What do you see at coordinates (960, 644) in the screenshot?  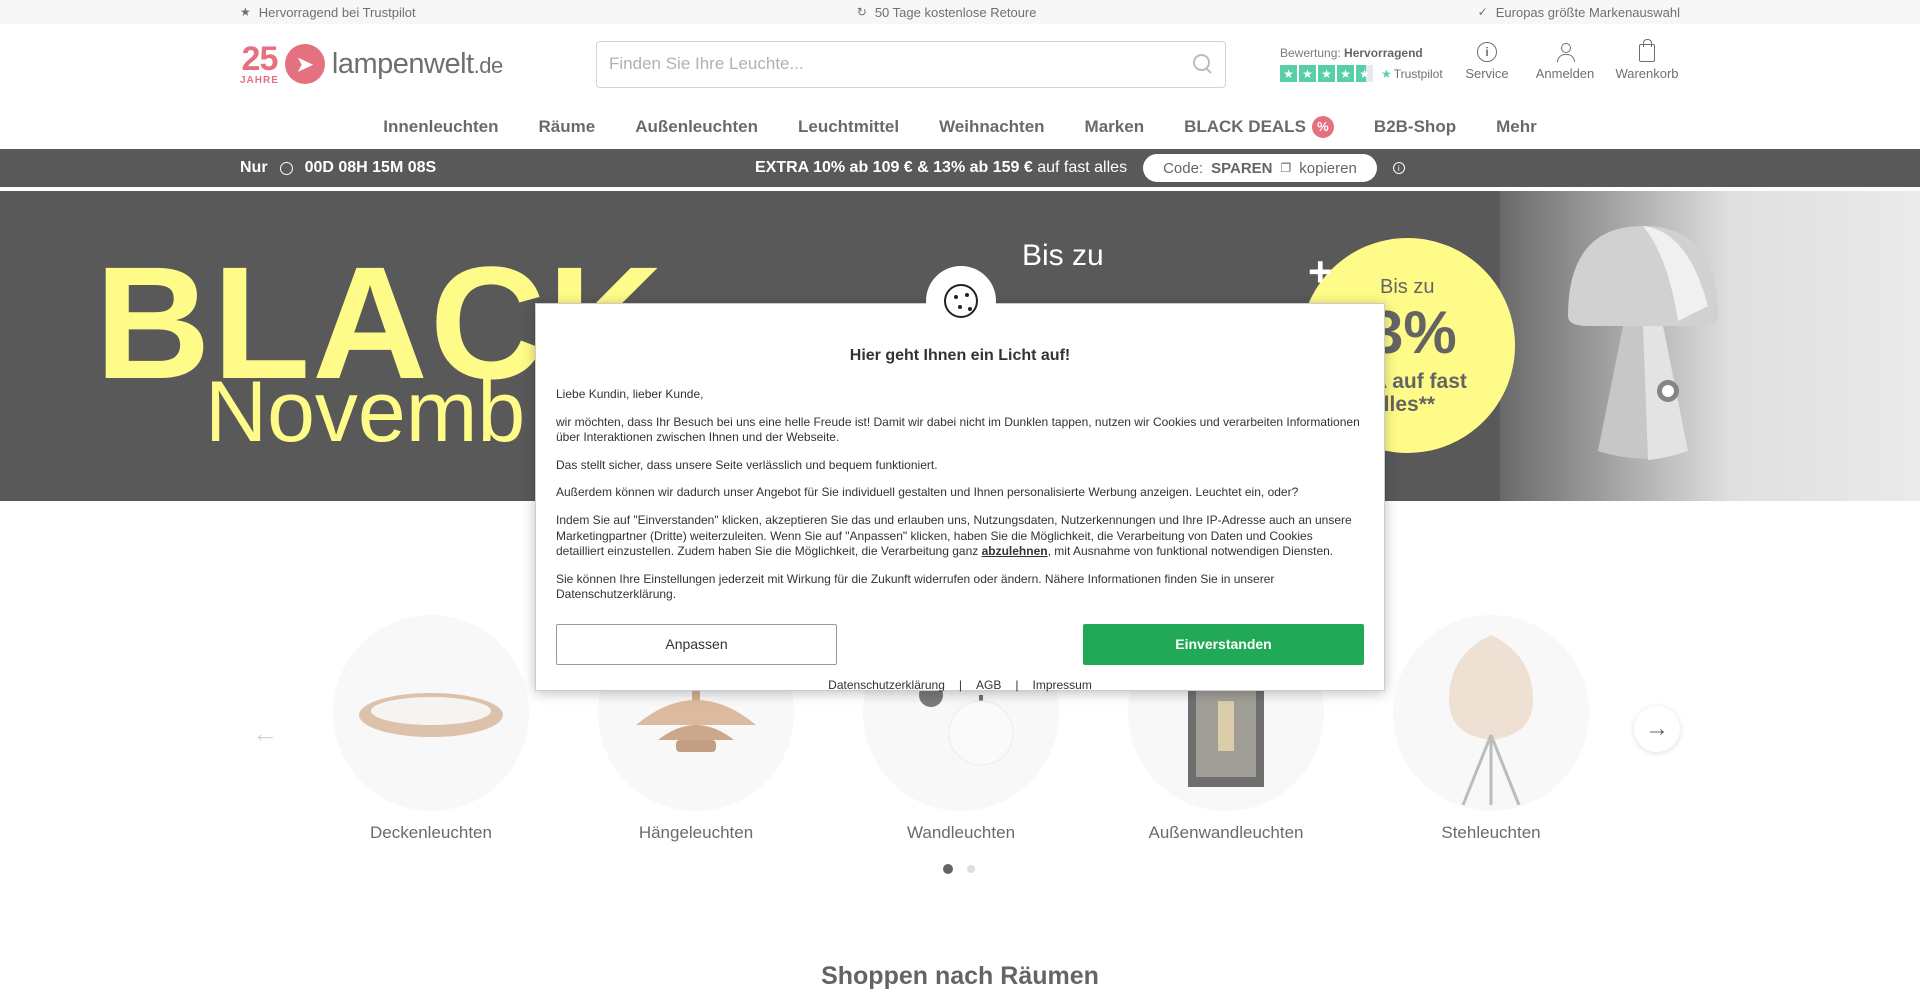 I see `cookie-buttons: Anpassen Einverstanden` at bounding box center [960, 644].